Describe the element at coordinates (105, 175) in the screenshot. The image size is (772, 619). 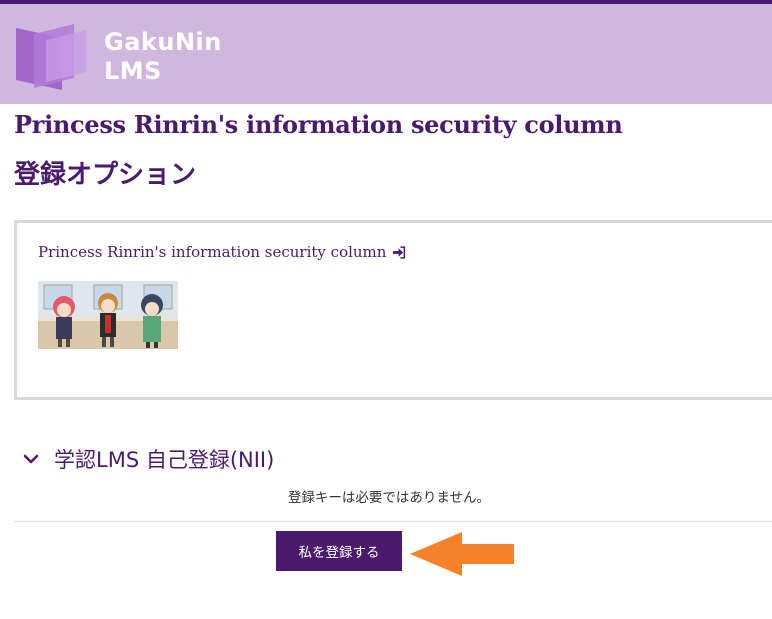
I see `page-heading: 登録オプション` at that location.